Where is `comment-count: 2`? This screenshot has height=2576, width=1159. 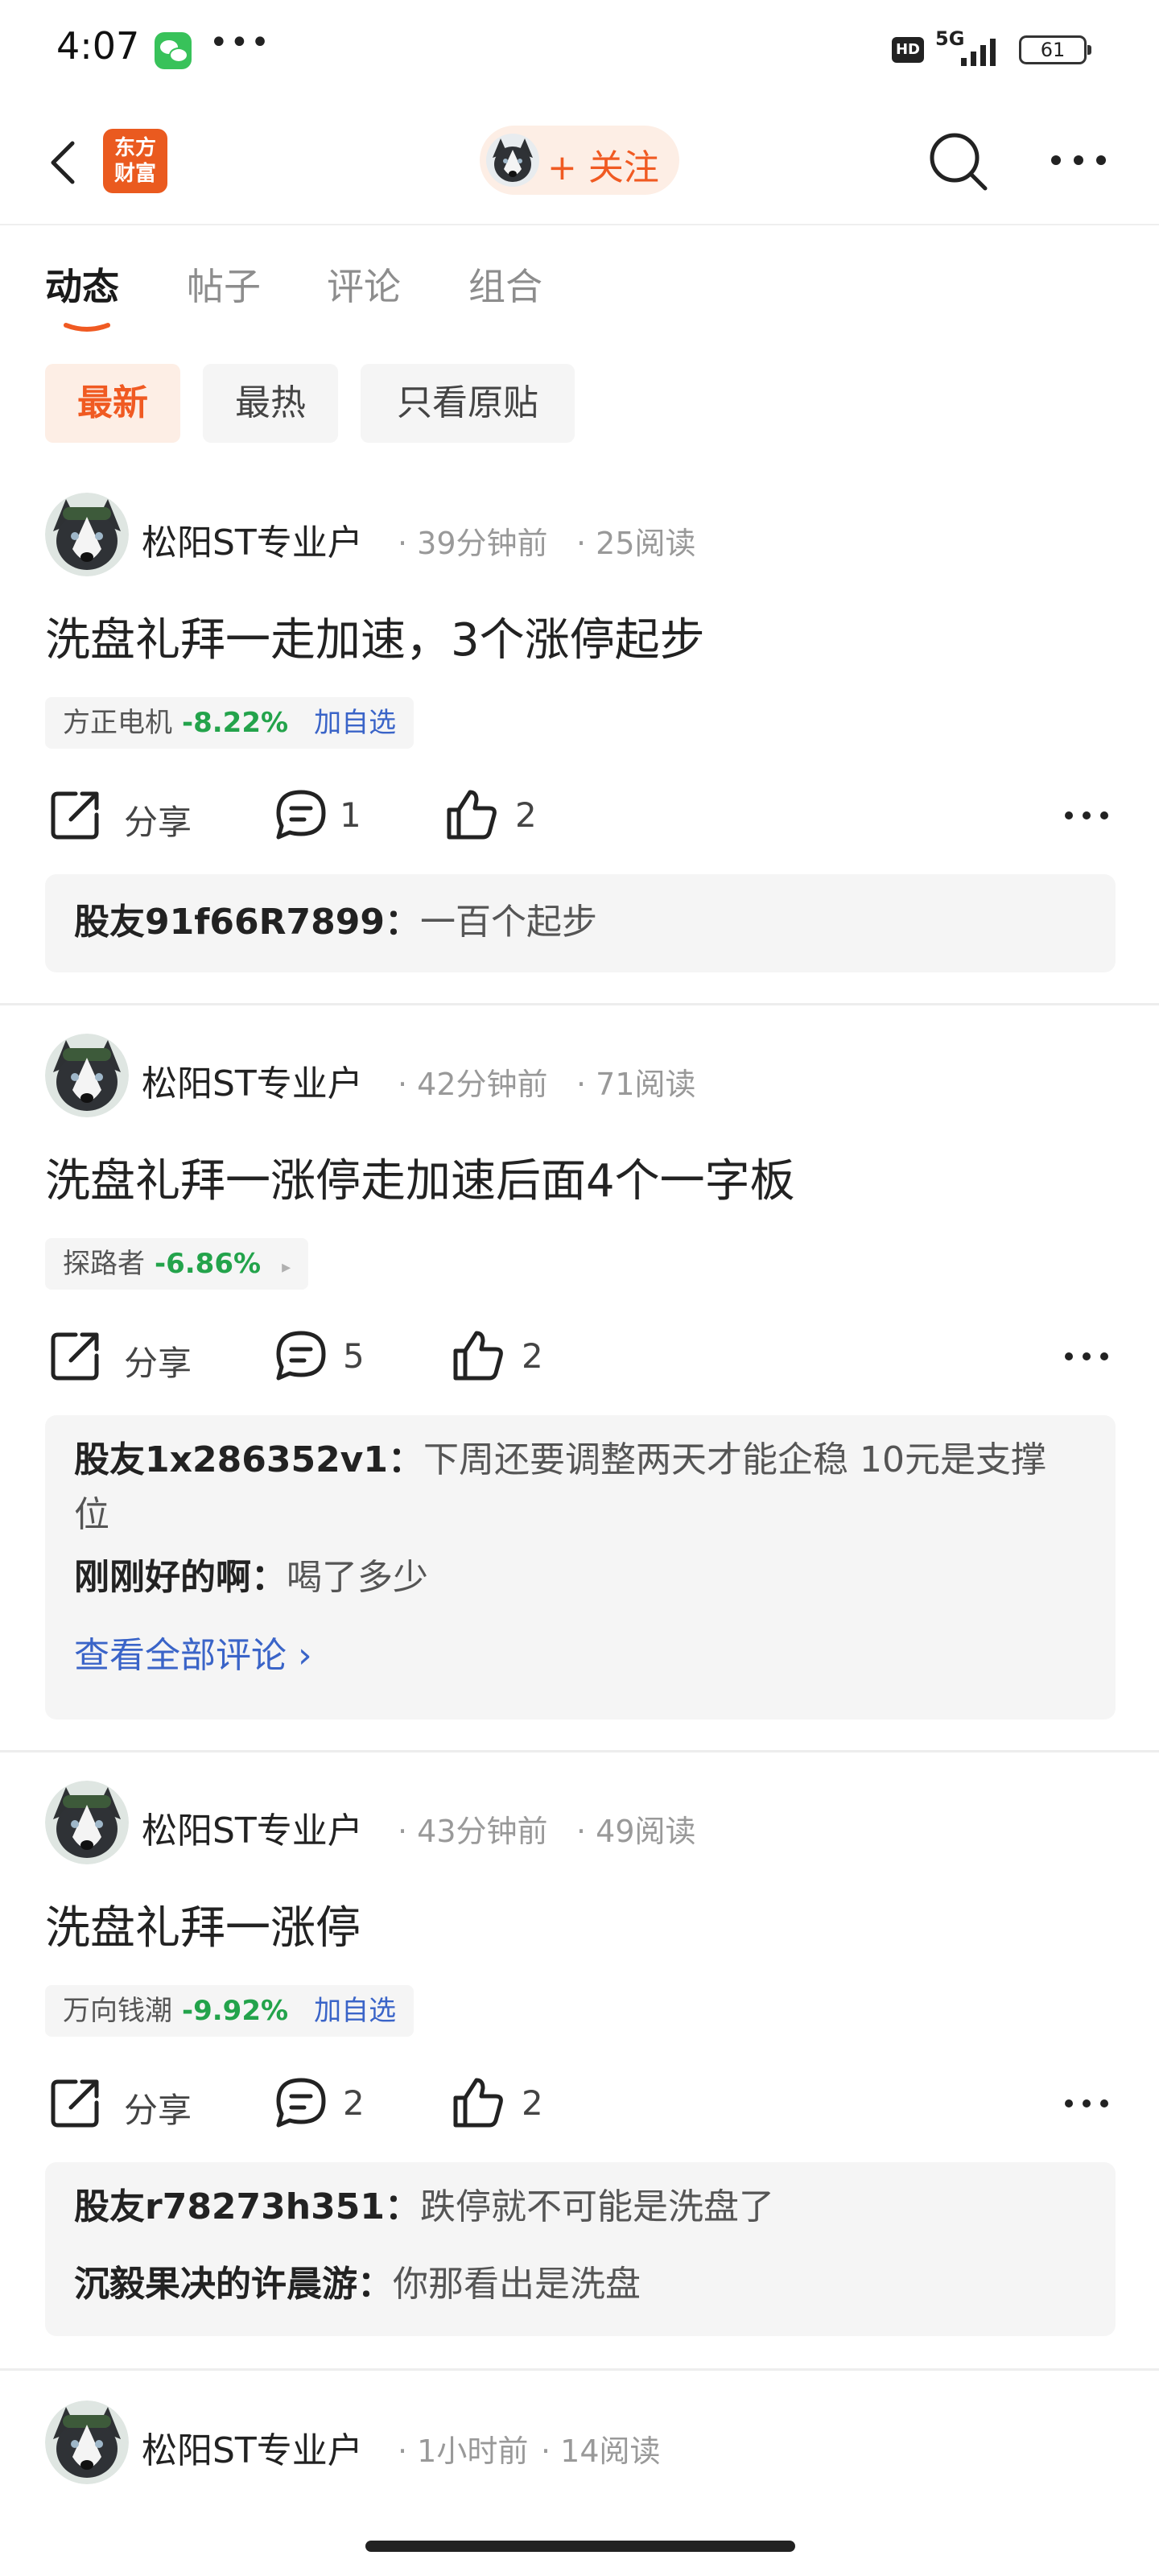 comment-count: 2 is located at coordinates (354, 2103).